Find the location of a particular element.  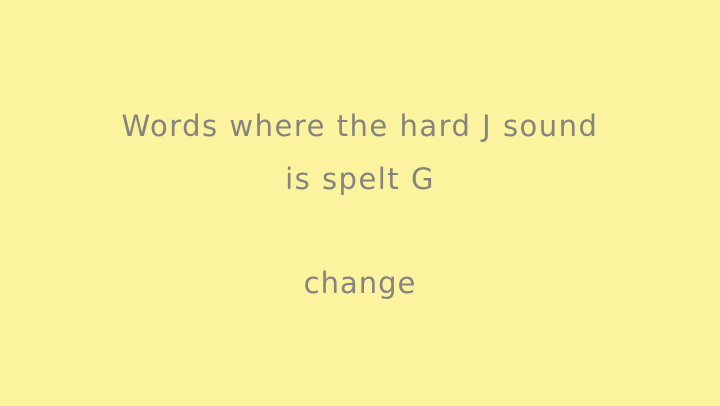

title-line-1: Words where the hard J sound is located at coordinates (360, 126).